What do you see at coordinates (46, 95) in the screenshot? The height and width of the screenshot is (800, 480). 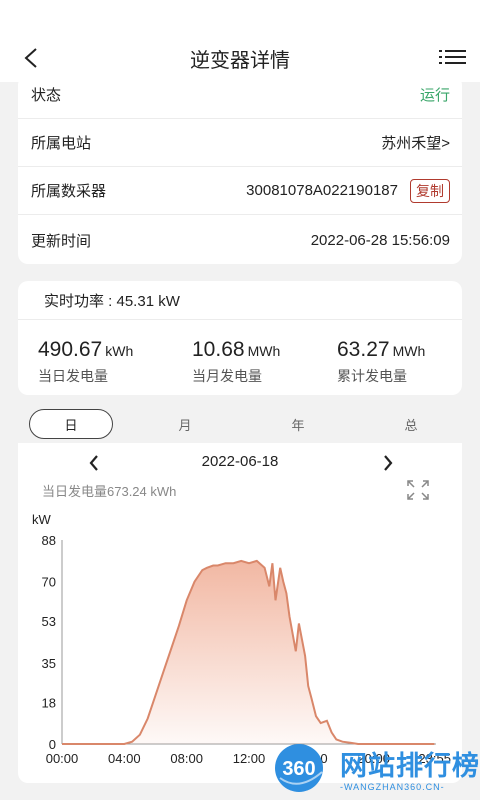 I see `status-label: 状态` at bounding box center [46, 95].